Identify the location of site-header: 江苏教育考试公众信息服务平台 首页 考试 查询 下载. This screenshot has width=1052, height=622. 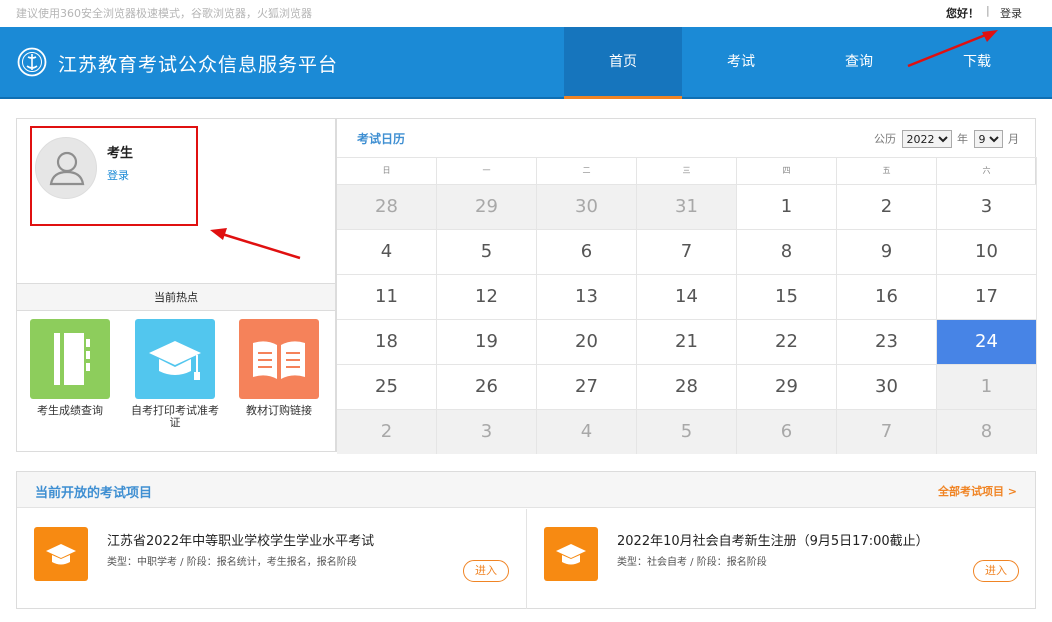
(526, 63).